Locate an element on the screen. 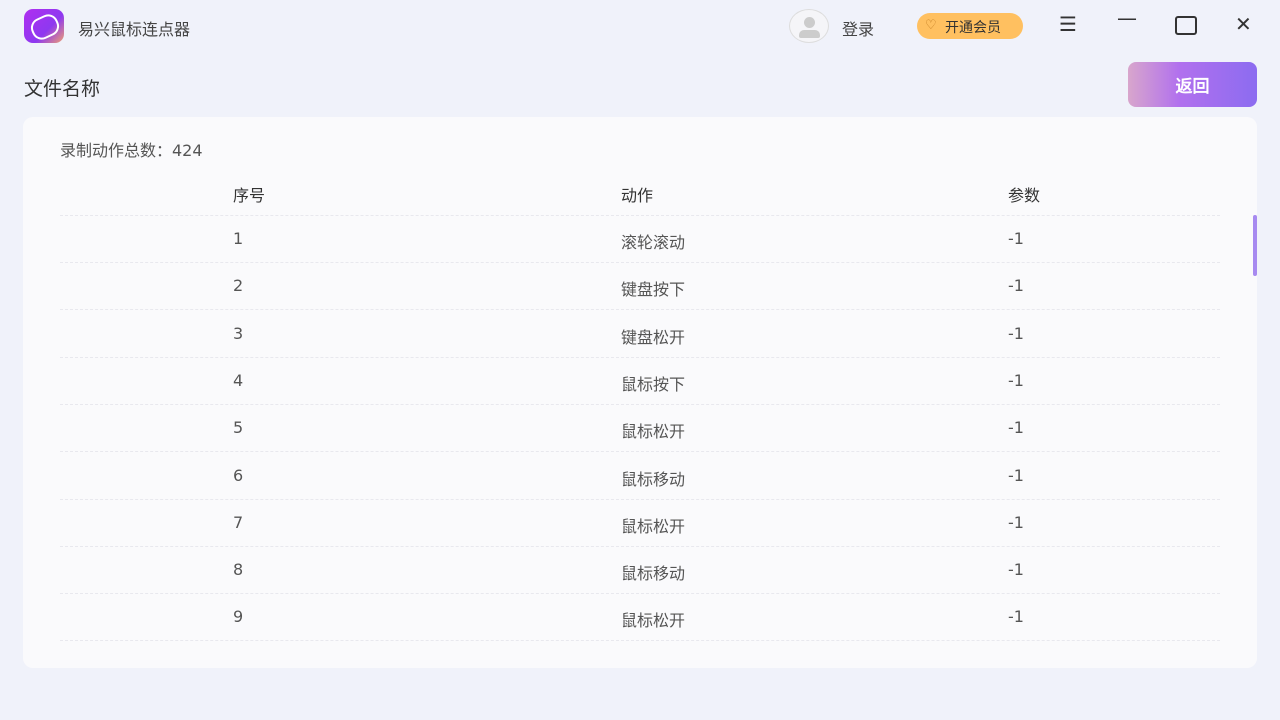  table-row: 7 鼠标松开 -1 is located at coordinates (640, 523).